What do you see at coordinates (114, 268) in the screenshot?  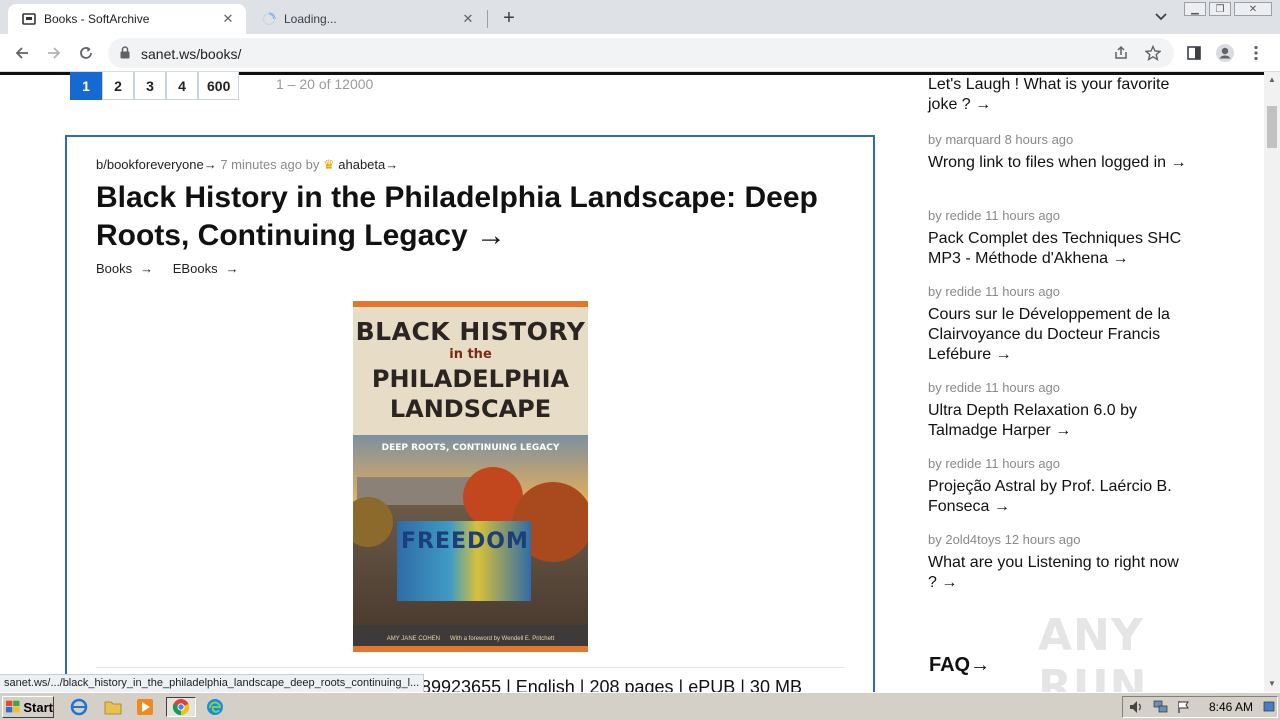 I see `category-label: Books` at bounding box center [114, 268].